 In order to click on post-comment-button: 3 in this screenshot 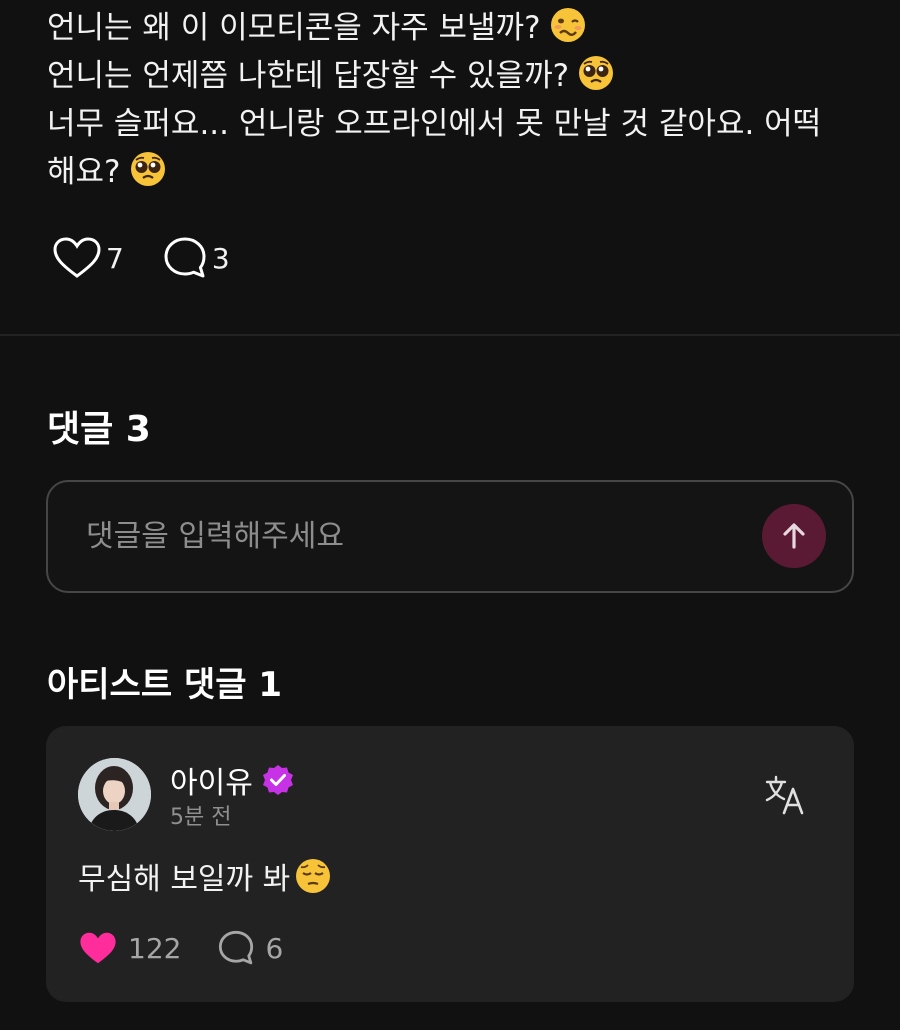, I will do `click(196, 258)`.